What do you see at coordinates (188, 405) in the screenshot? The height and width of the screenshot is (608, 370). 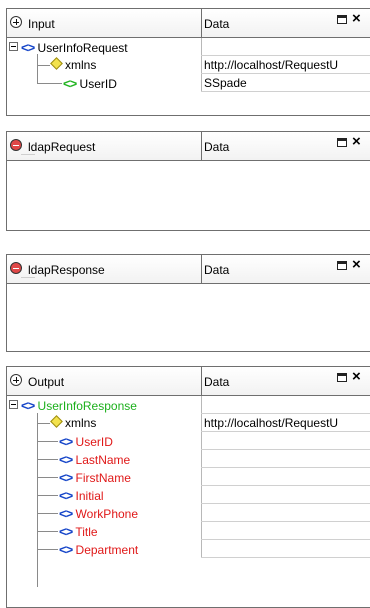 I see `tree-row-root: <> UserInfoResponse` at bounding box center [188, 405].